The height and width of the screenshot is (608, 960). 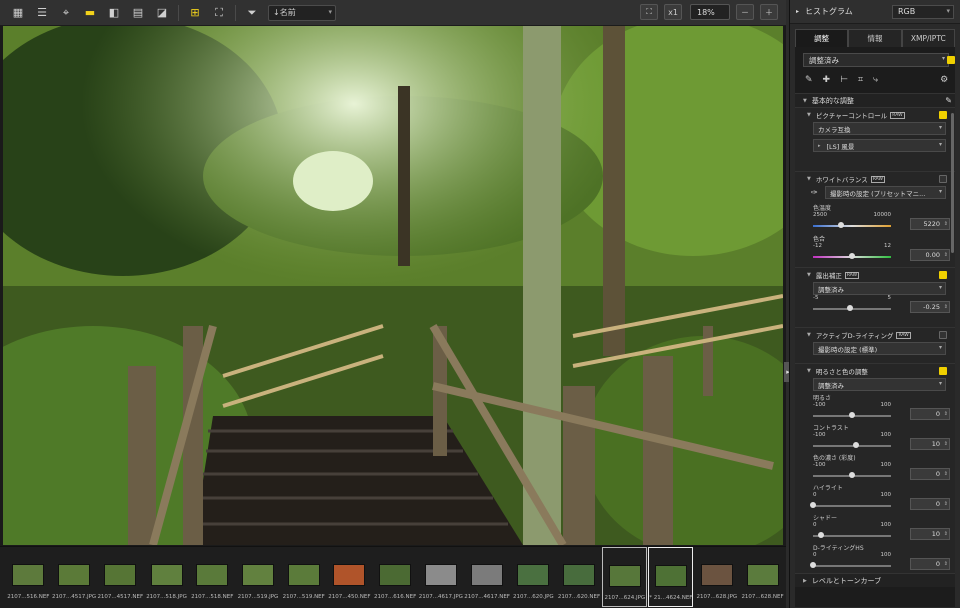 What do you see at coordinates (860, 80) in the screenshot?
I see `crop-icon: ⌗` at bounding box center [860, 80].